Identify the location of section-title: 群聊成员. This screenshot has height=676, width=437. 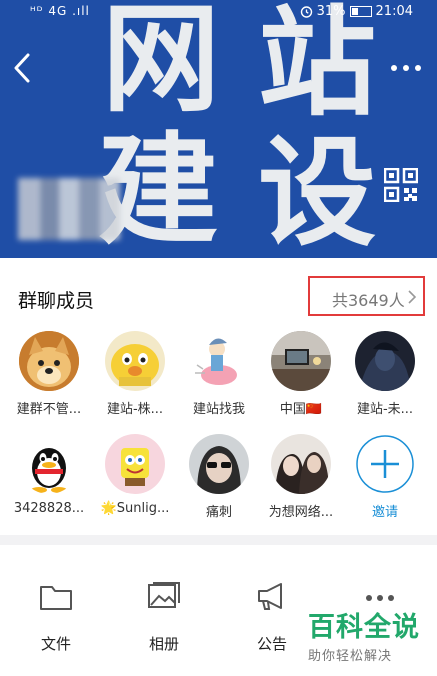
(56, 301).